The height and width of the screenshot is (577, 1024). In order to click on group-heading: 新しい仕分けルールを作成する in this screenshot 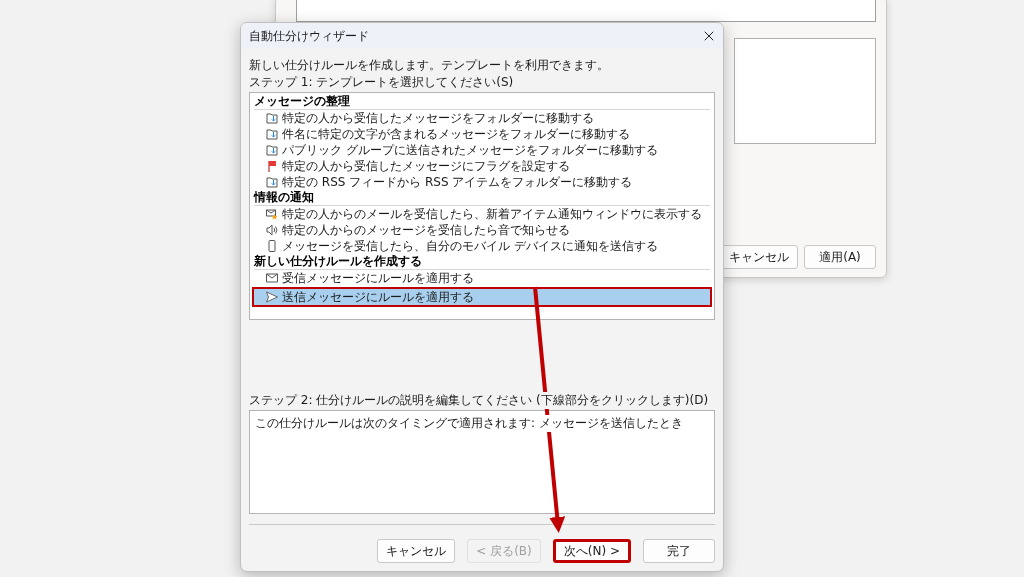, I will do `click(482, 262)`.